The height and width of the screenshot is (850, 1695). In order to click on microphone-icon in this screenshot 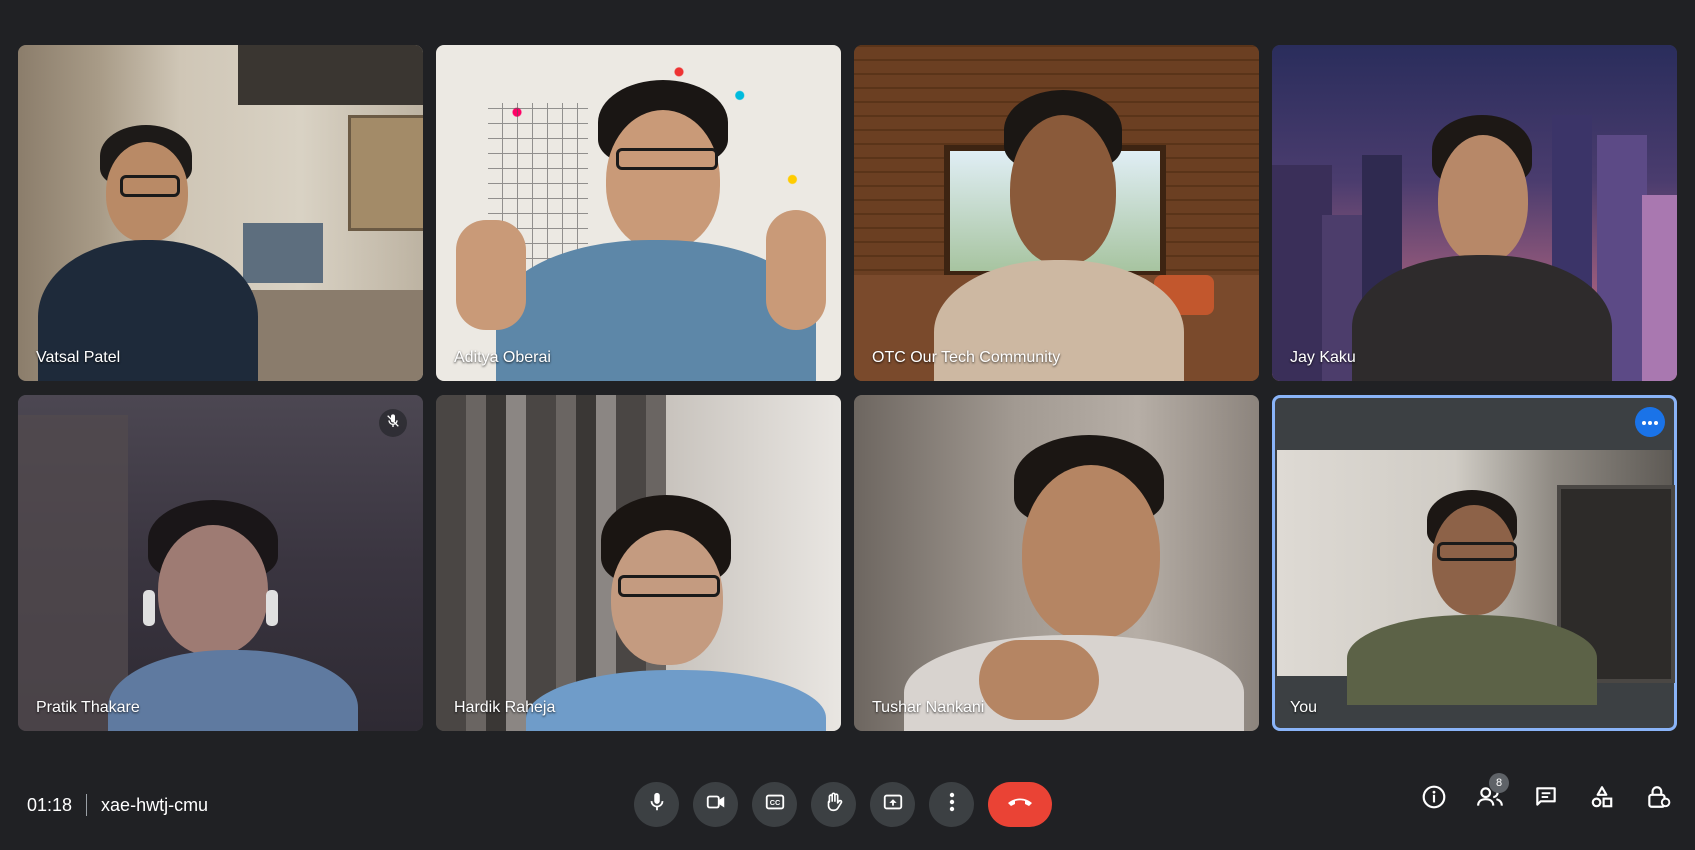, I will do `click(657, 804)`.